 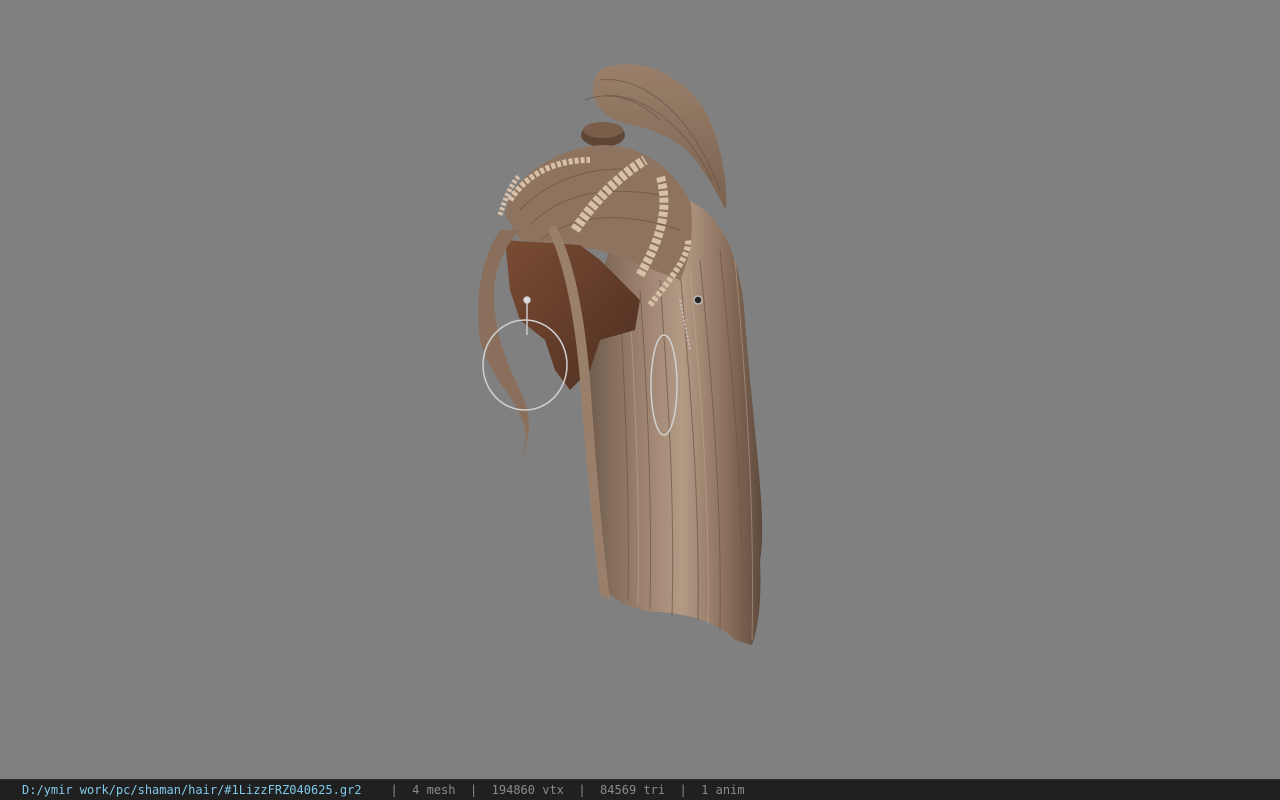 What do you see at coordinates (633, 790) in the screenshot?
I see `triangle-count: 84569 tri` at bounding box center [633, 790].